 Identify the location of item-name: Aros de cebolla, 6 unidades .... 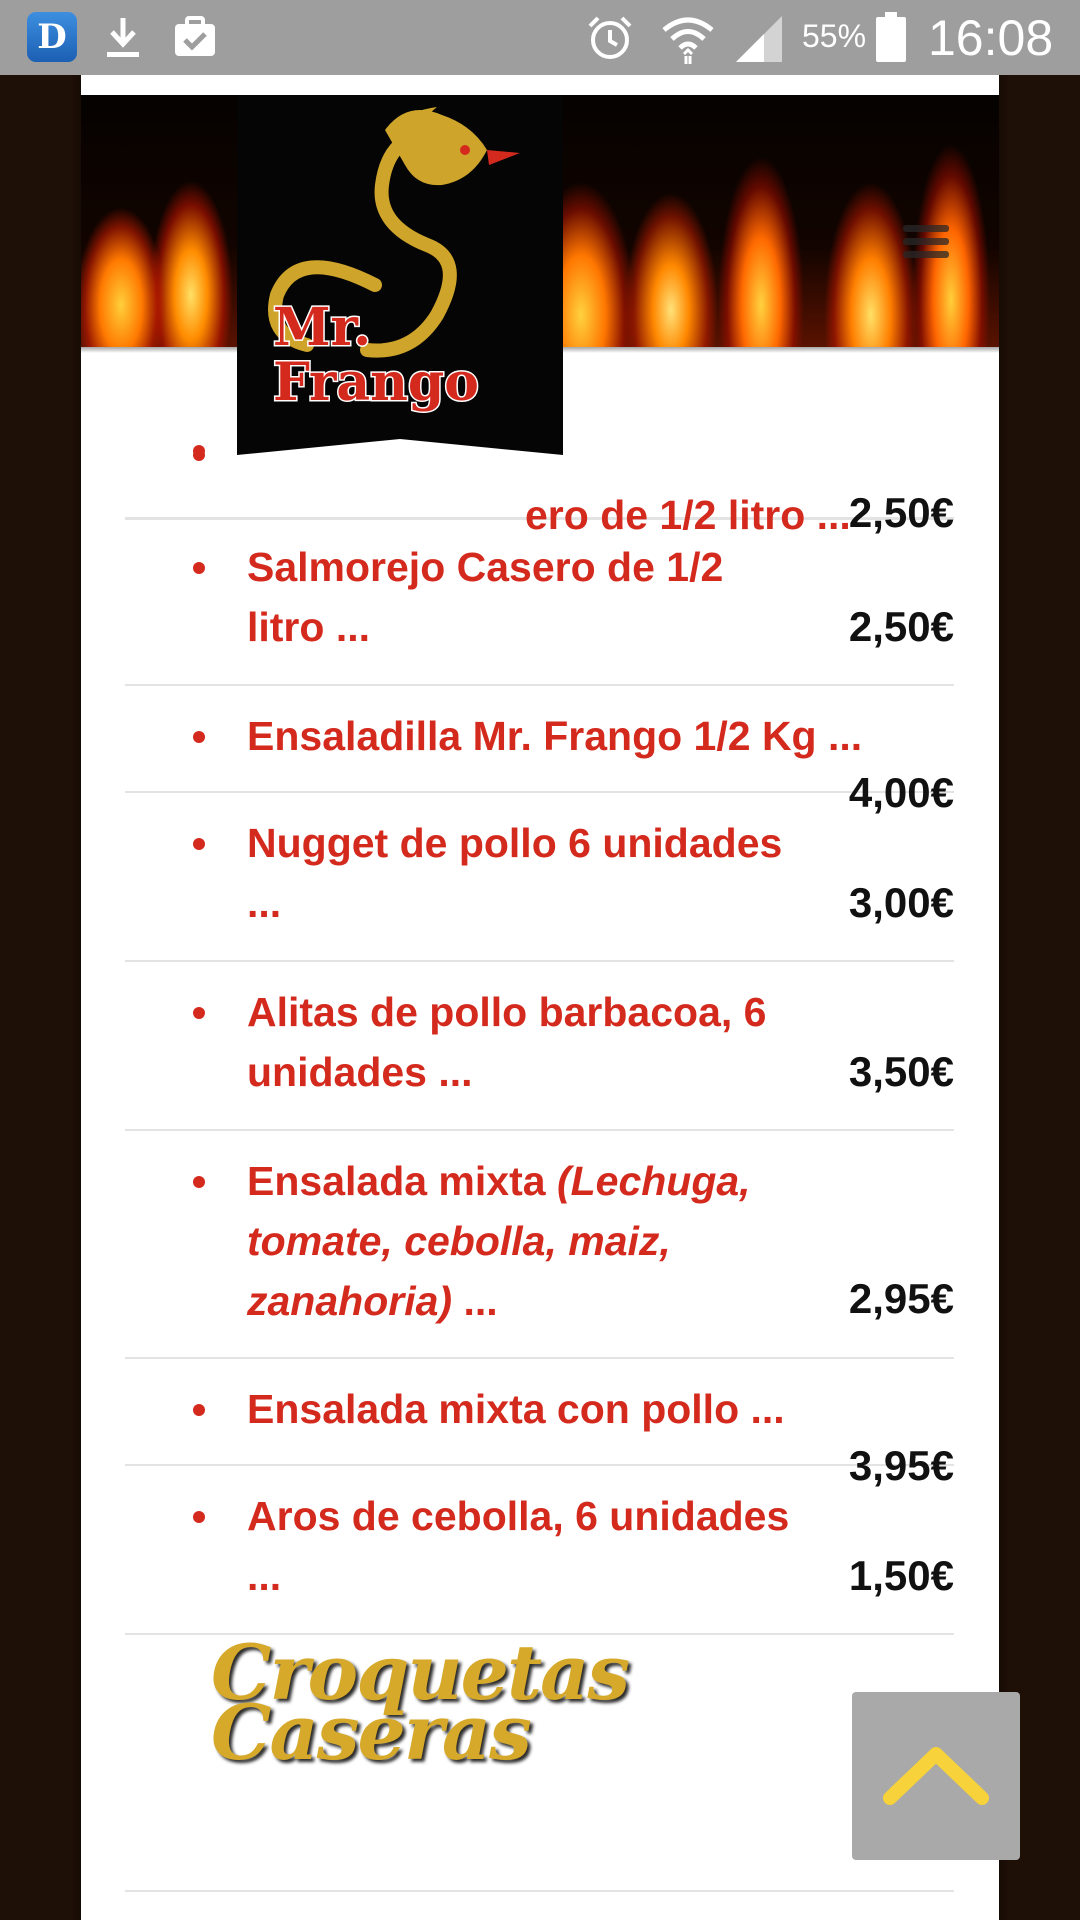
(518, 1546).